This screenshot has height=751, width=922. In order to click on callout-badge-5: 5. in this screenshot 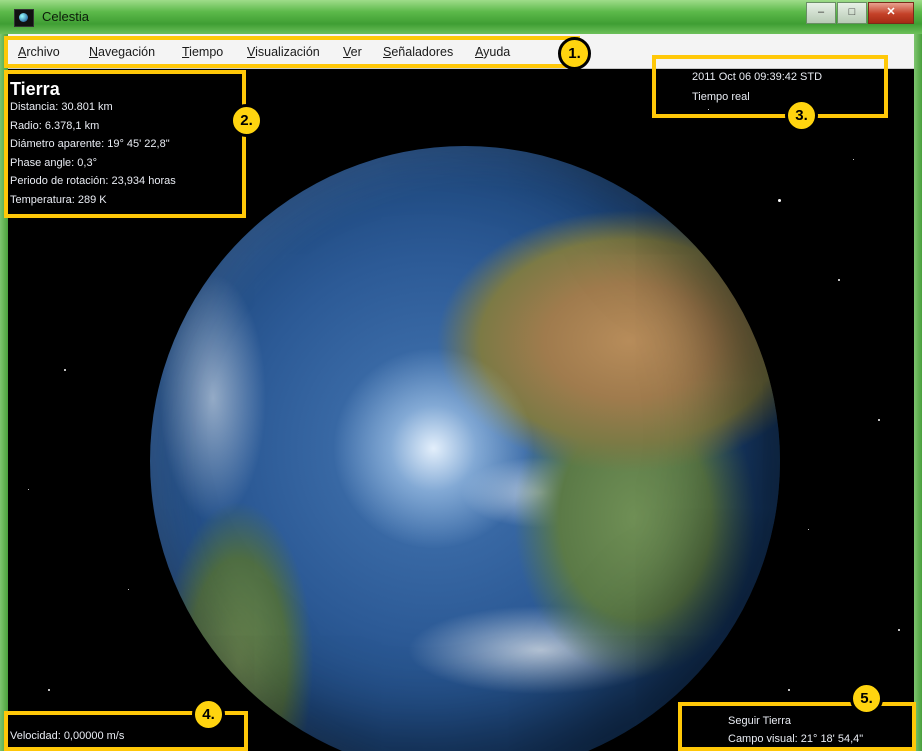, I will do `click(866, 698)`.